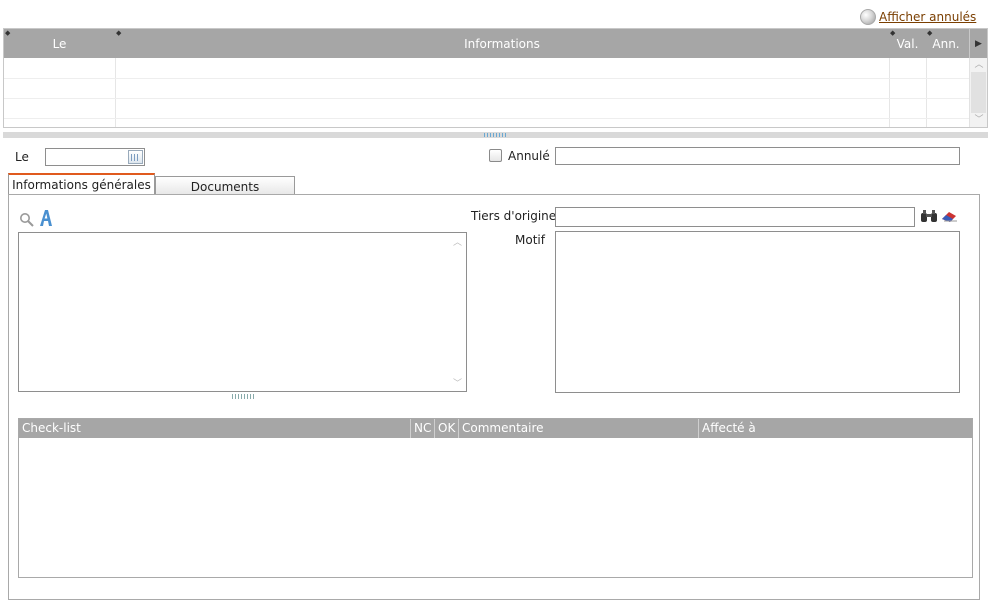 The width and height of the screenshot is (991, 603). What do you see at coordinates (81, 184) in the screenshot?
I see `tab-informations-generales: Informations générales` at bounding box center [81, 184].